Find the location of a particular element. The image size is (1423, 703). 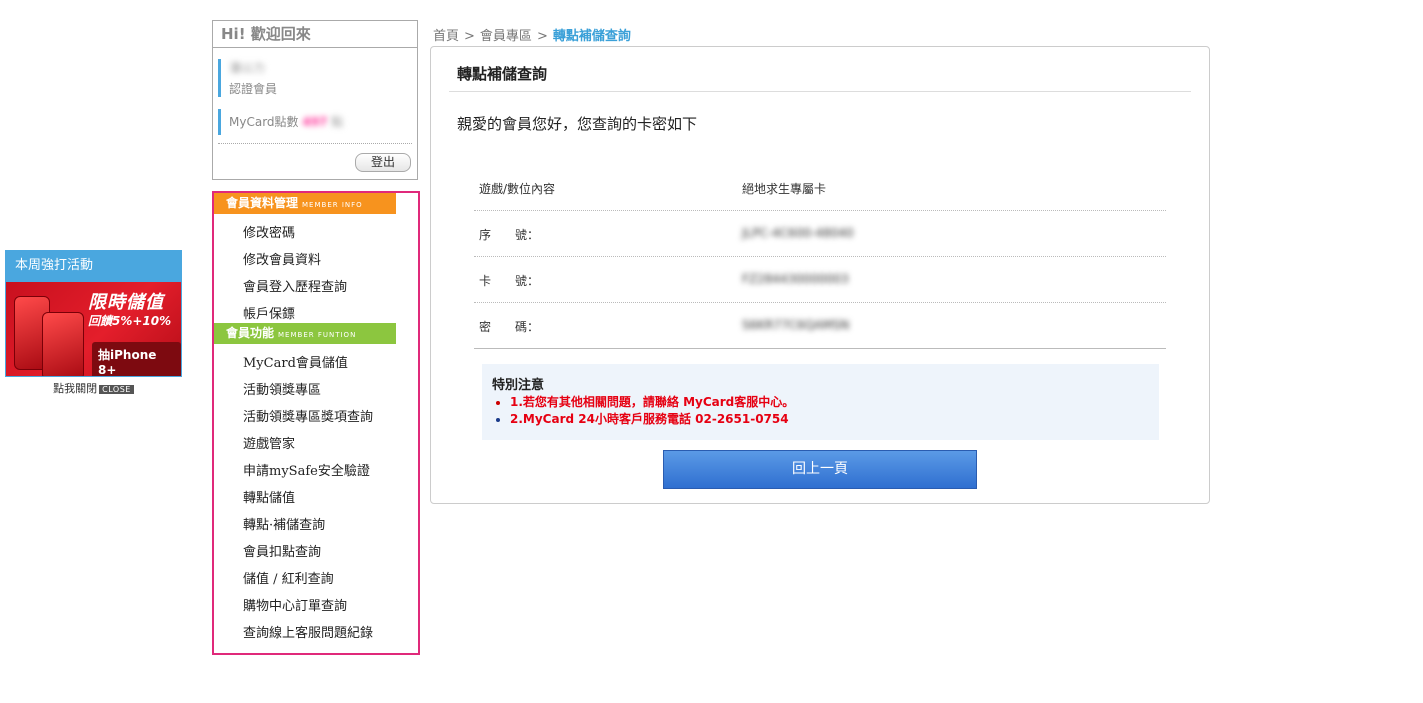

row-label: 密 碼： is located at coordinates (509, 327).